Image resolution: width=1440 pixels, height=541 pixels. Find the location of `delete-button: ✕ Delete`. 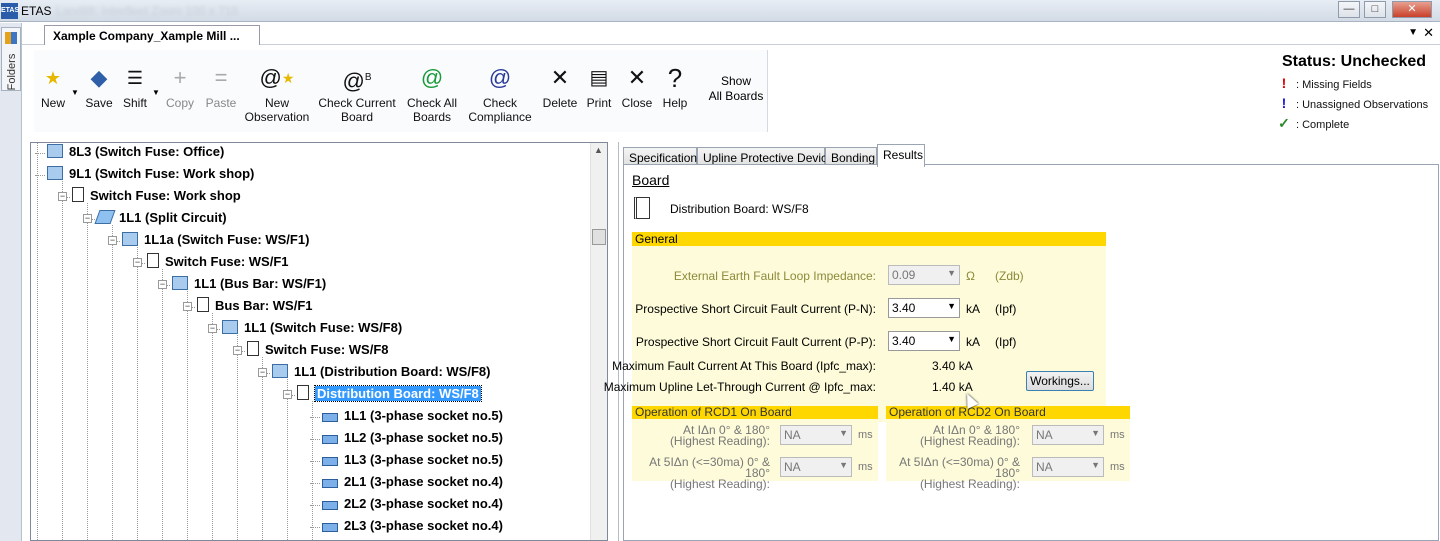

delete-button: ✕ Delete is located at coordinates (560, 99).